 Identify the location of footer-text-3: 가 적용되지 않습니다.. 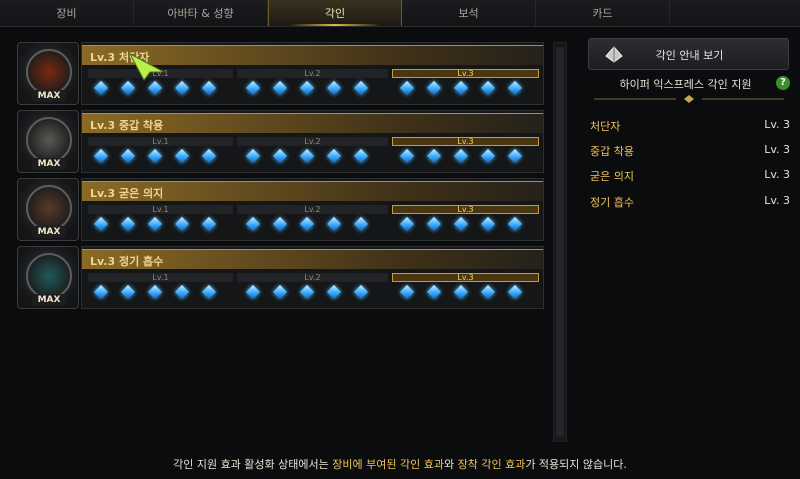
(576, 464).